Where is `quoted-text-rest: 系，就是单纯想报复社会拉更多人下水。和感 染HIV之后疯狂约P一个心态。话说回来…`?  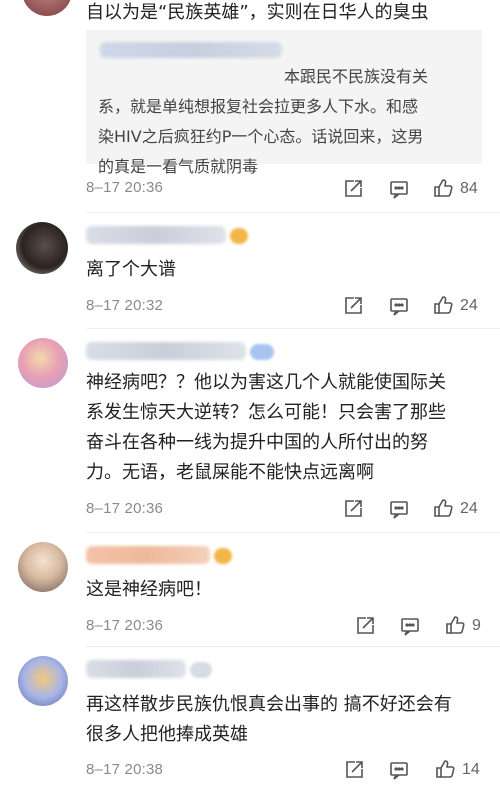 quoted-text-rest: 系，就是单纯想报复社会拉更多人下水。和感 染HIV之后疯狂约P一个心态。话说回来… is located at coordinates (261, 136).